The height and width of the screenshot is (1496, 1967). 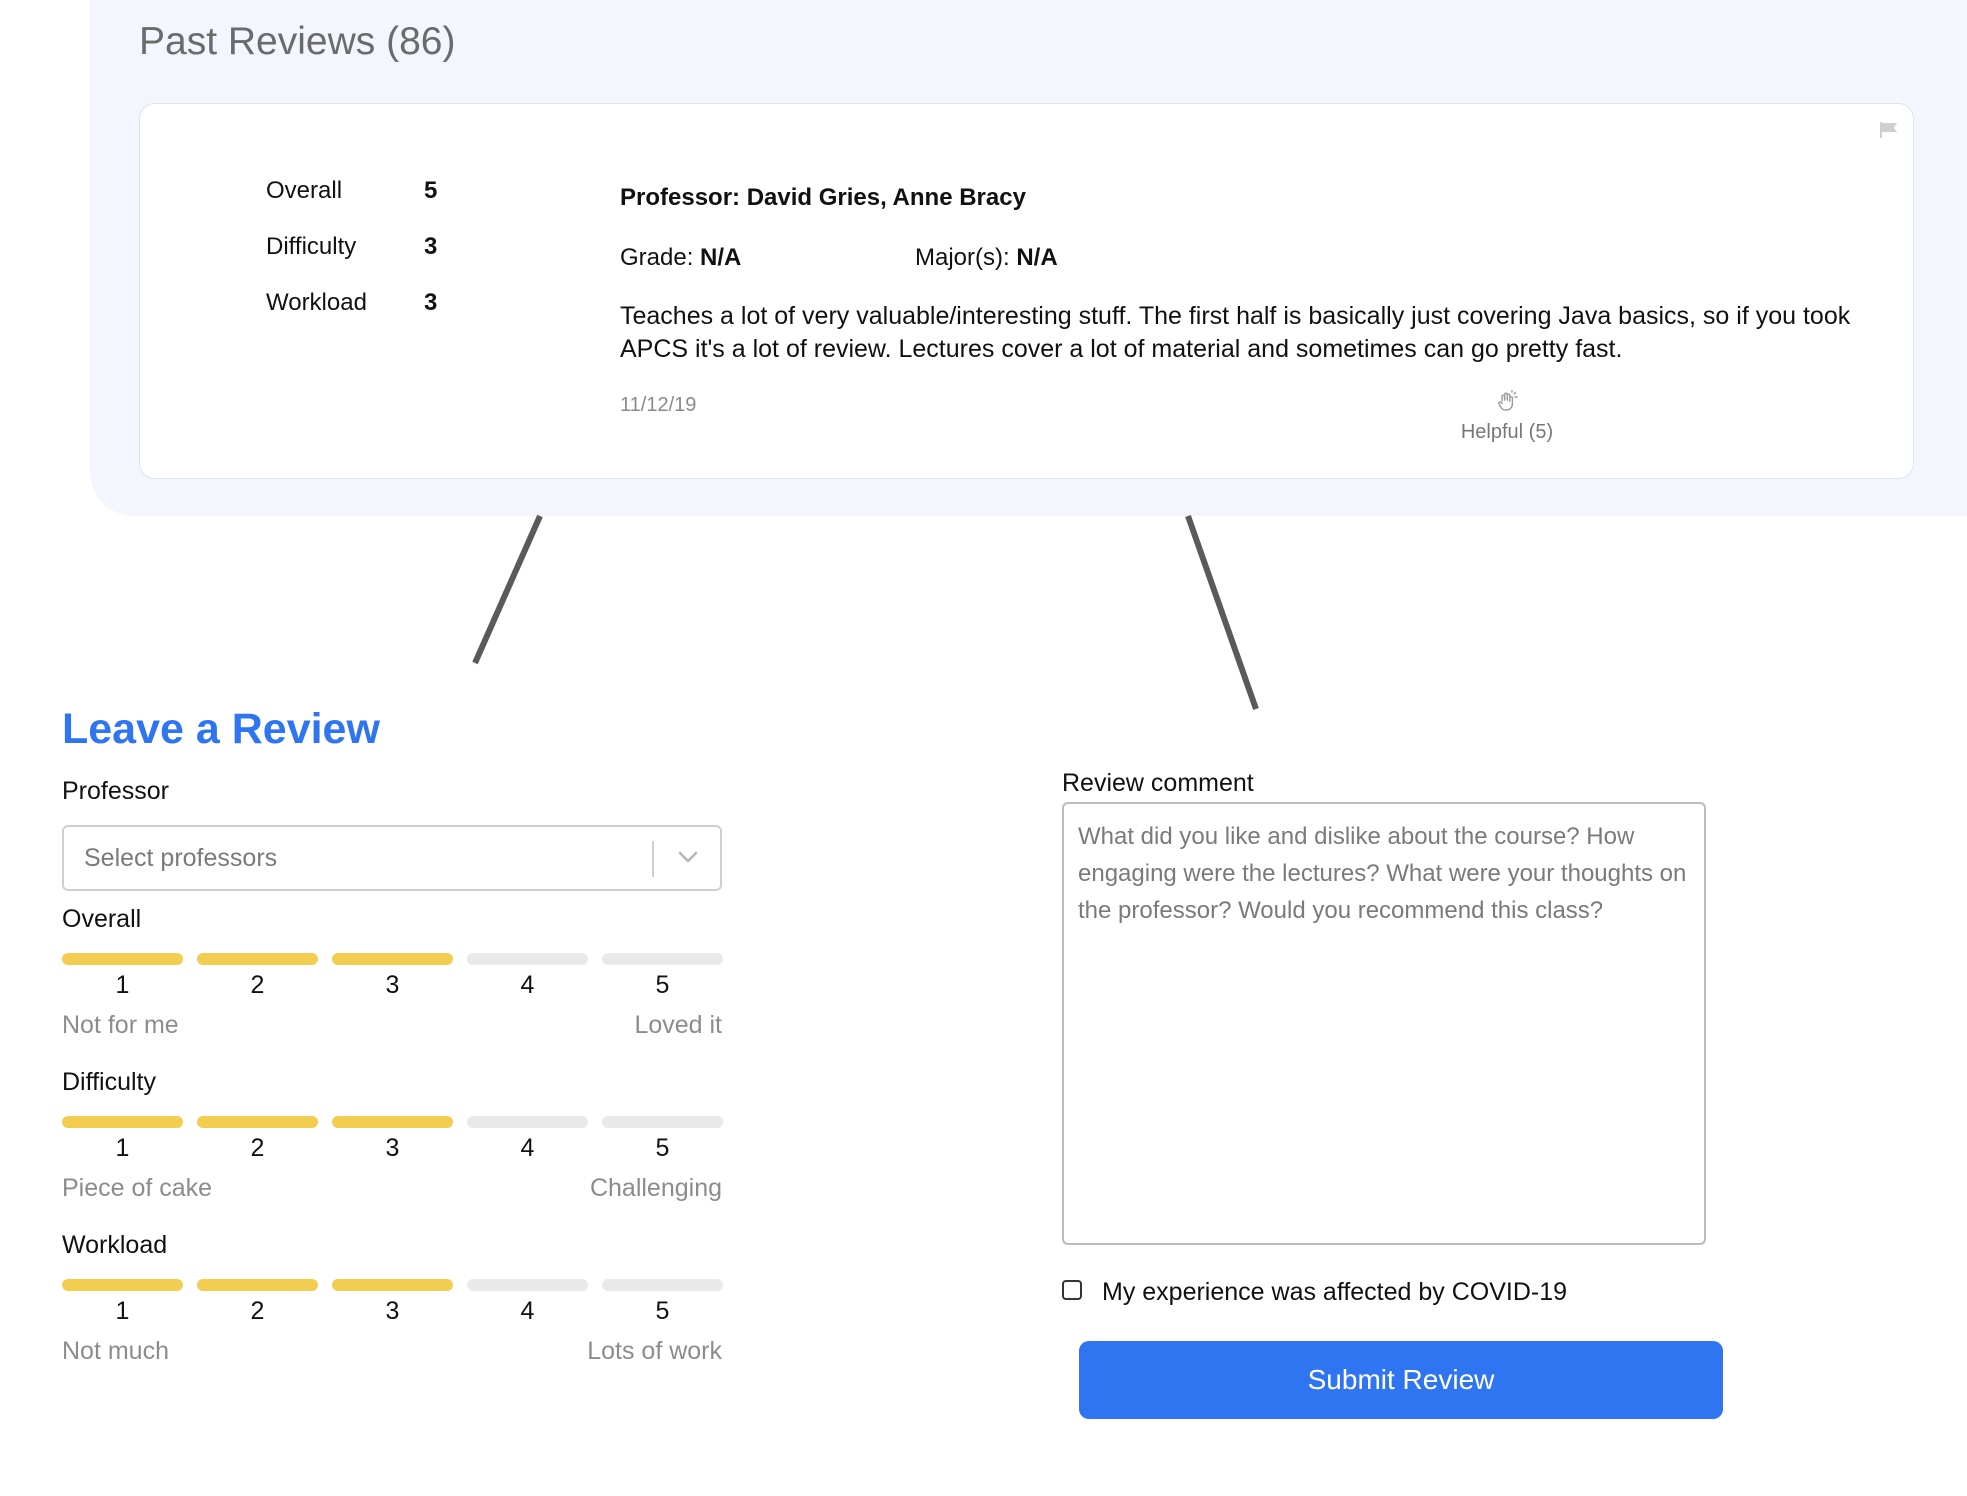 I want to click on rating-row-overall: Overall 5, so click(x=351, y=191).